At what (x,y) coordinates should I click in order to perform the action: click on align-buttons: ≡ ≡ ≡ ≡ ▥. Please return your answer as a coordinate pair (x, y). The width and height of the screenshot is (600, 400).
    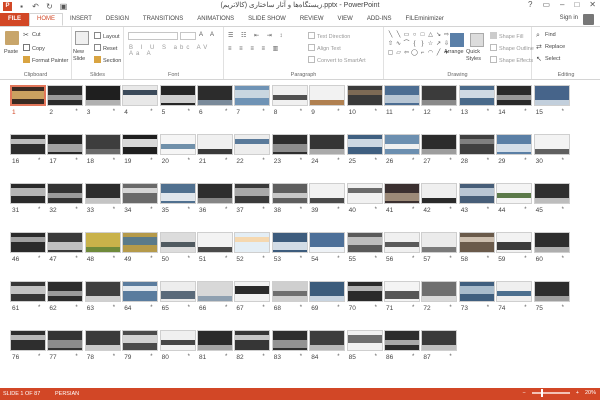
    Looking at the image, I should click on (254, 48).